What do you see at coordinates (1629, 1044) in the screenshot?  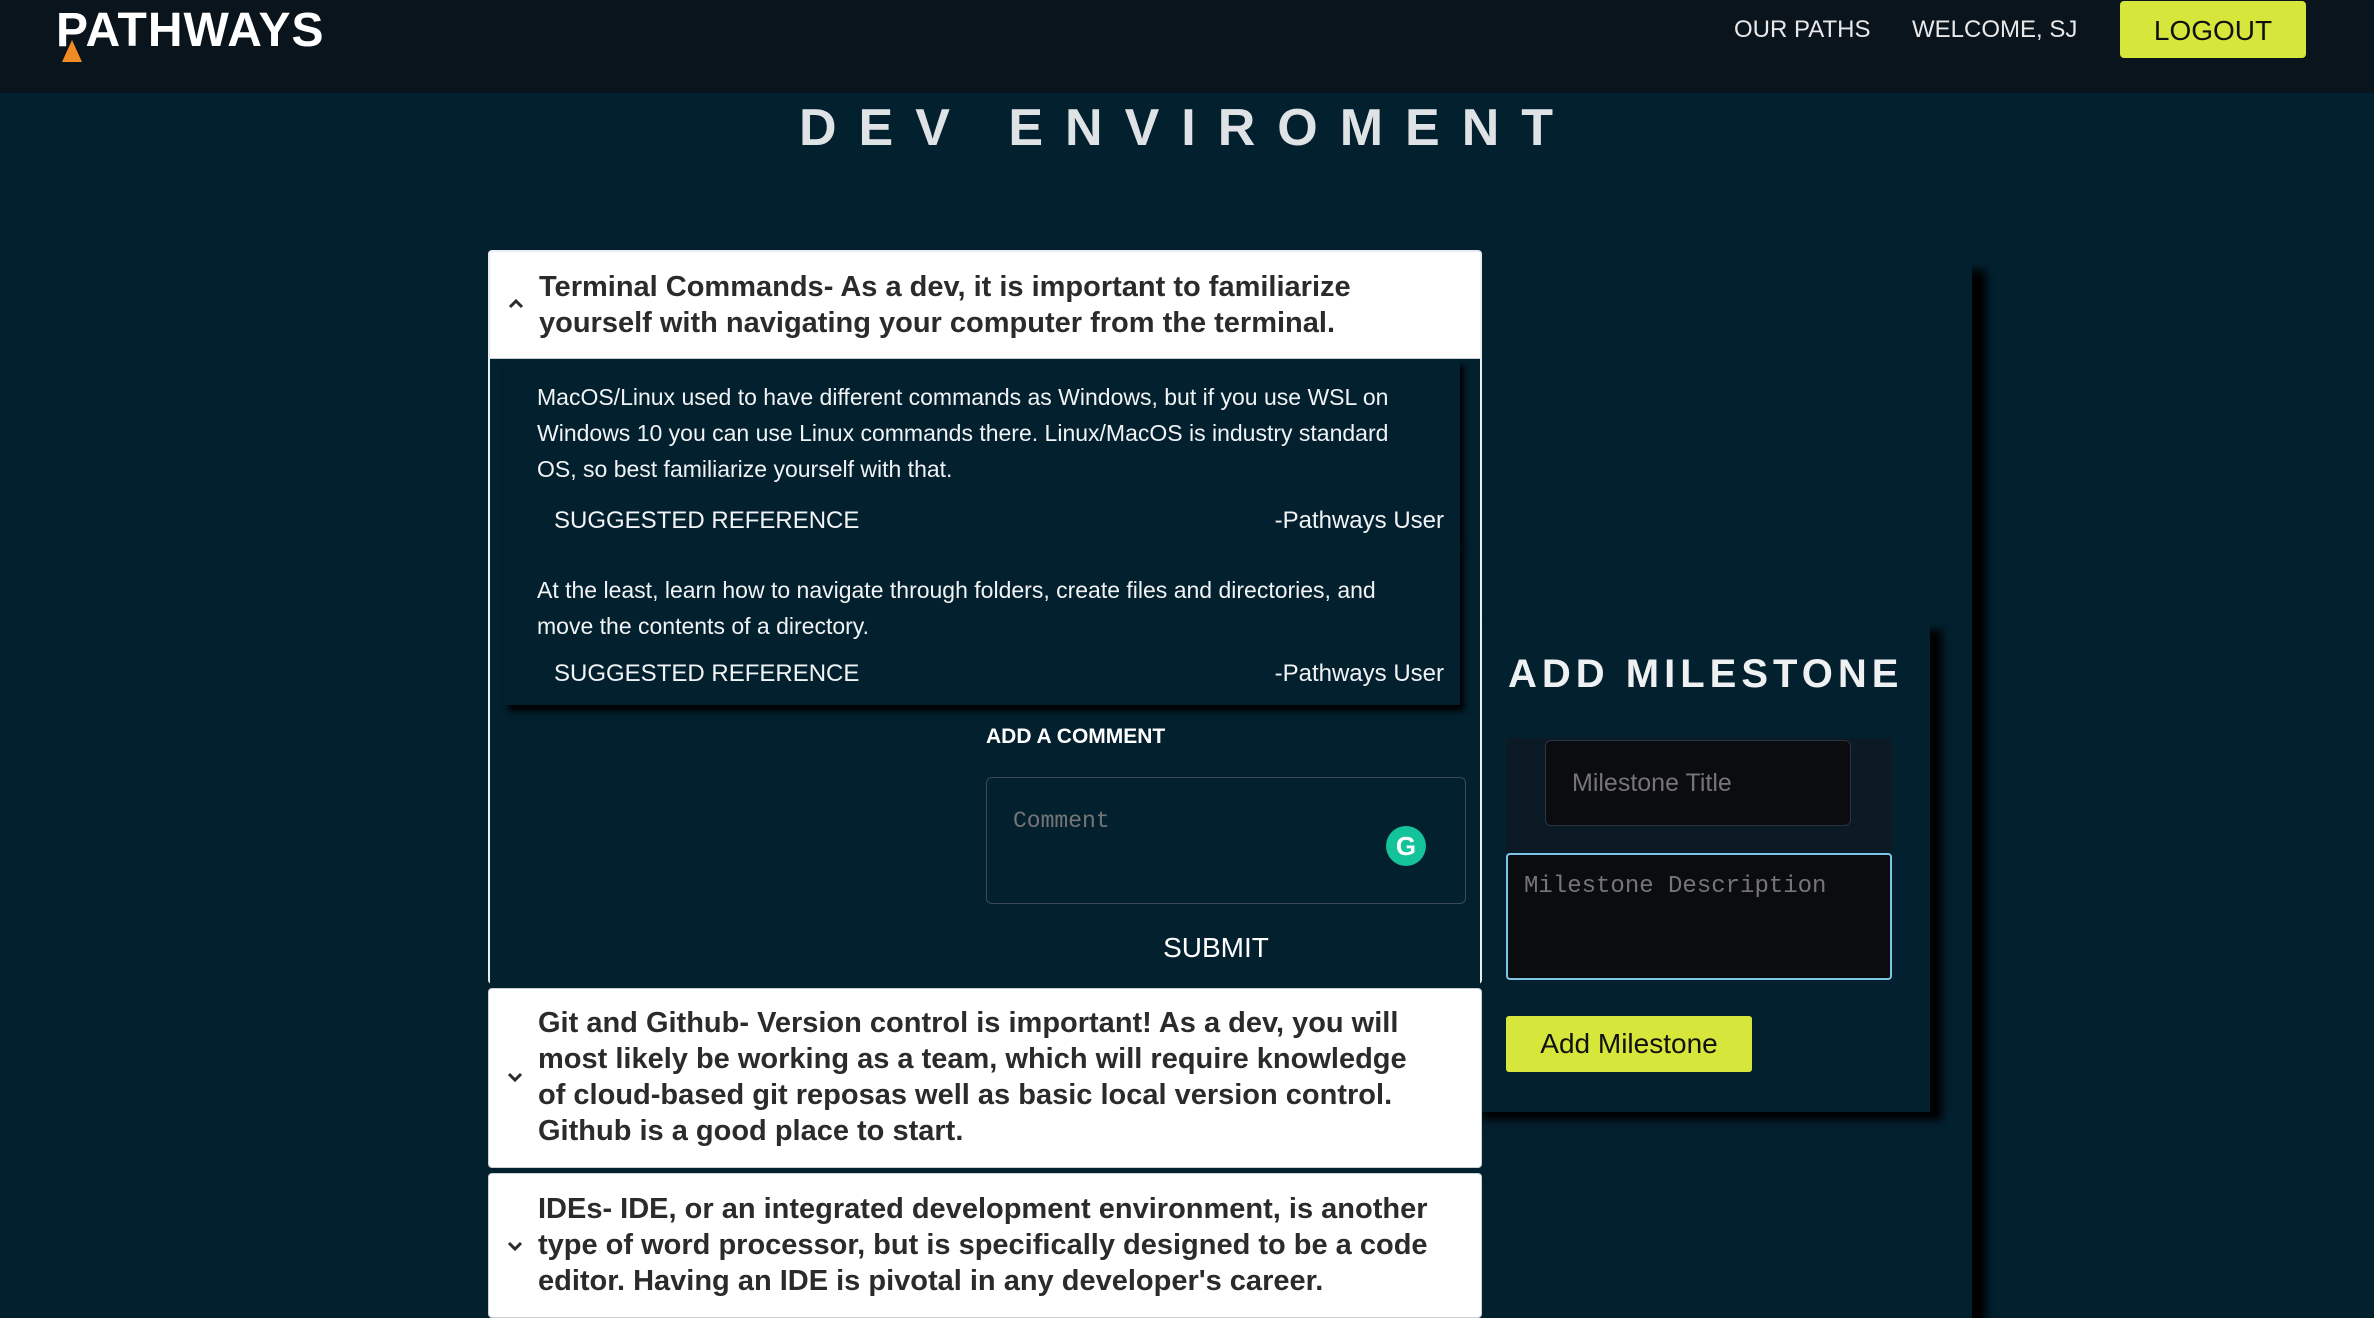 I see `add-milestone-button: Add Milestone` at bounding box center [1629, 1044].